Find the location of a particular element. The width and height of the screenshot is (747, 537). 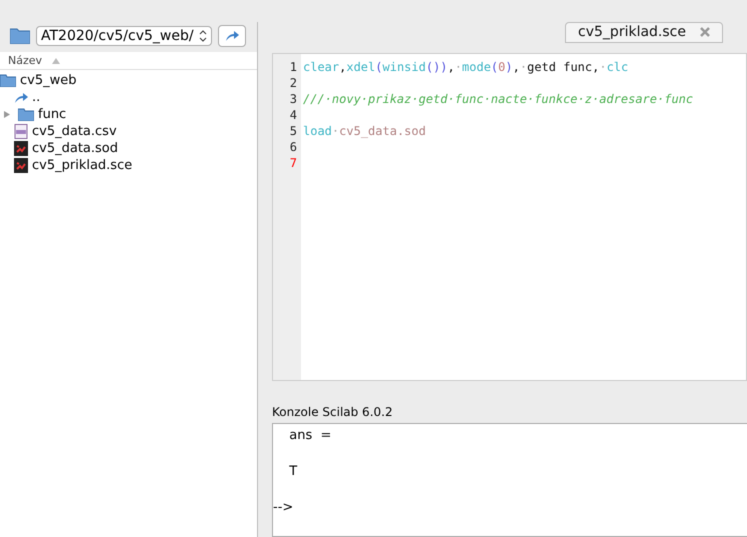

updown-chevron-icon is located at coordinates (203, 36).